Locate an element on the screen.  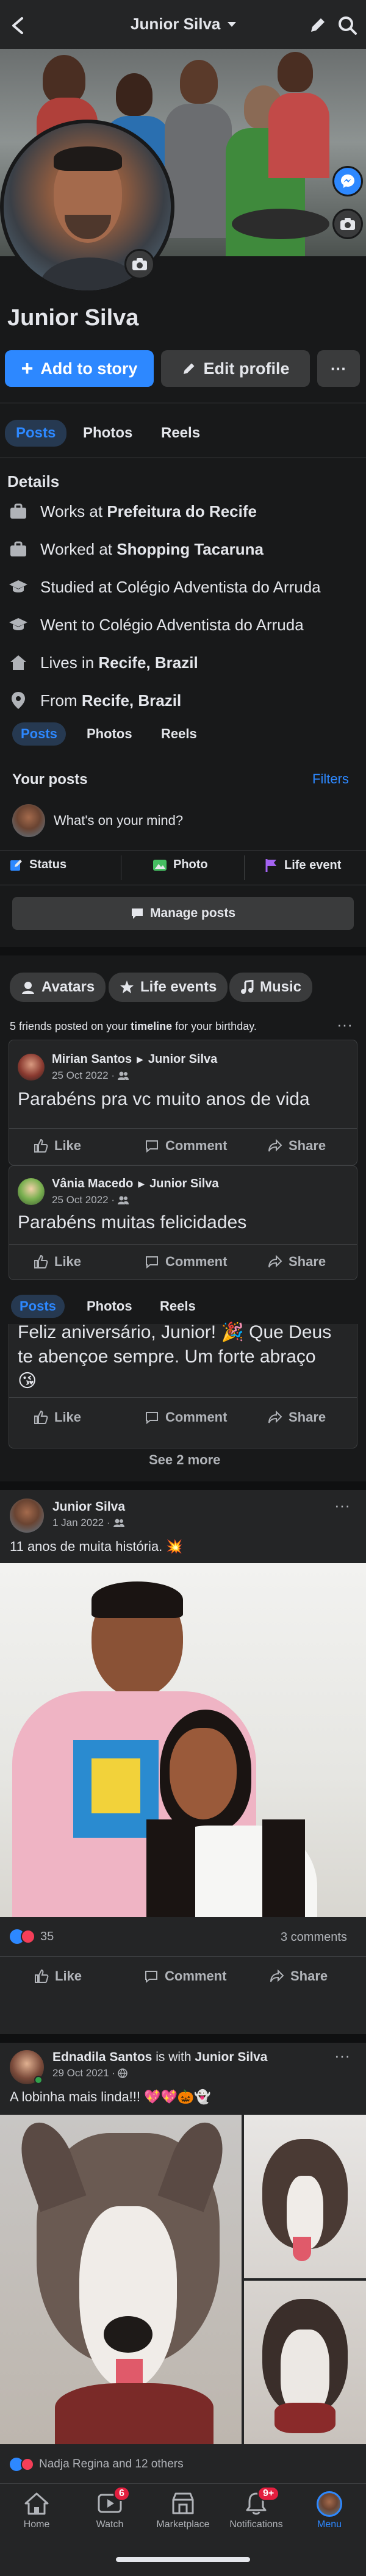
flag-icon is located at coordinates (270, 865).